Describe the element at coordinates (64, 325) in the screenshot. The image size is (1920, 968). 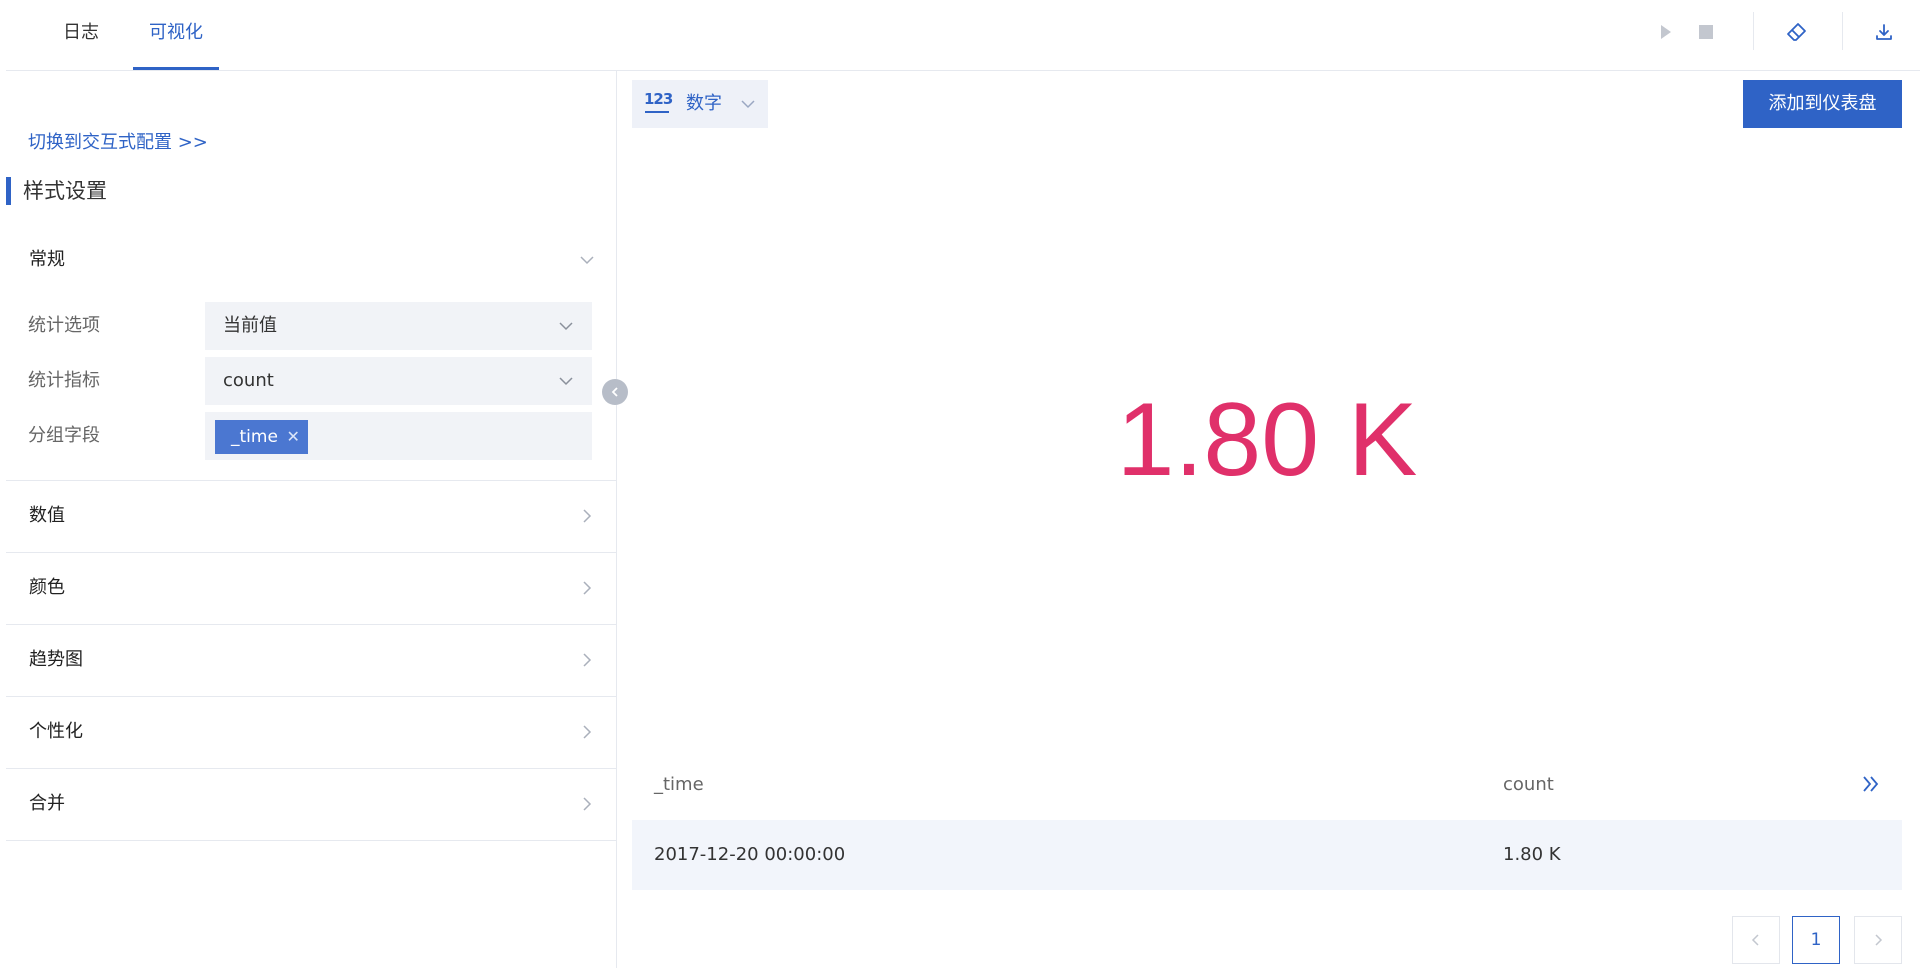
I see `stat-option-label: 统计选项` at that location.